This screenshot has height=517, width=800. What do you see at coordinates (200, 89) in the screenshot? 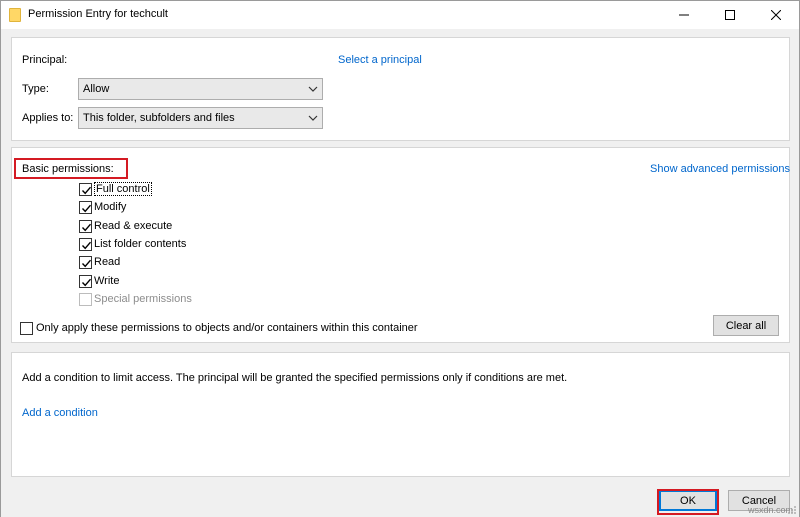
I see `type-dropdown: Allow` at bounding box center [200, 89].